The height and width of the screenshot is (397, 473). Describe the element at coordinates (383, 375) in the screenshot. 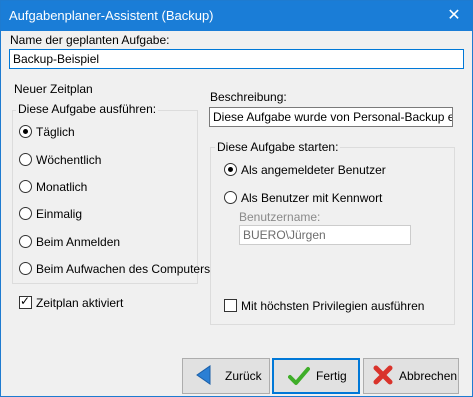

I see `cancel-x-icon` at that location.